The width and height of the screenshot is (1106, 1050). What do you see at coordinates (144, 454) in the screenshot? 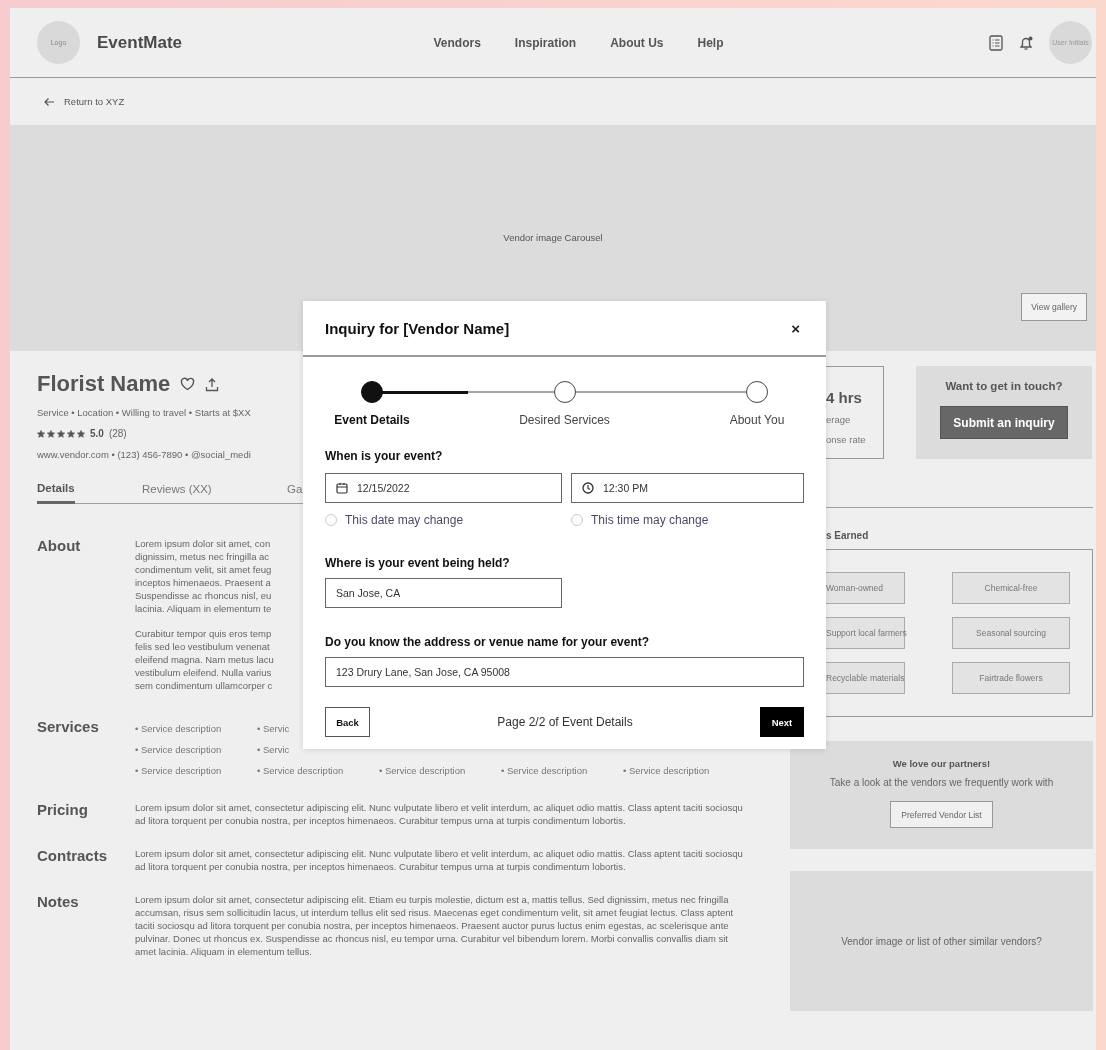
I see `vendor-contact: www.vendor.com • (123) 456-7890 • @social_medi` at bounding box center [144, 454].